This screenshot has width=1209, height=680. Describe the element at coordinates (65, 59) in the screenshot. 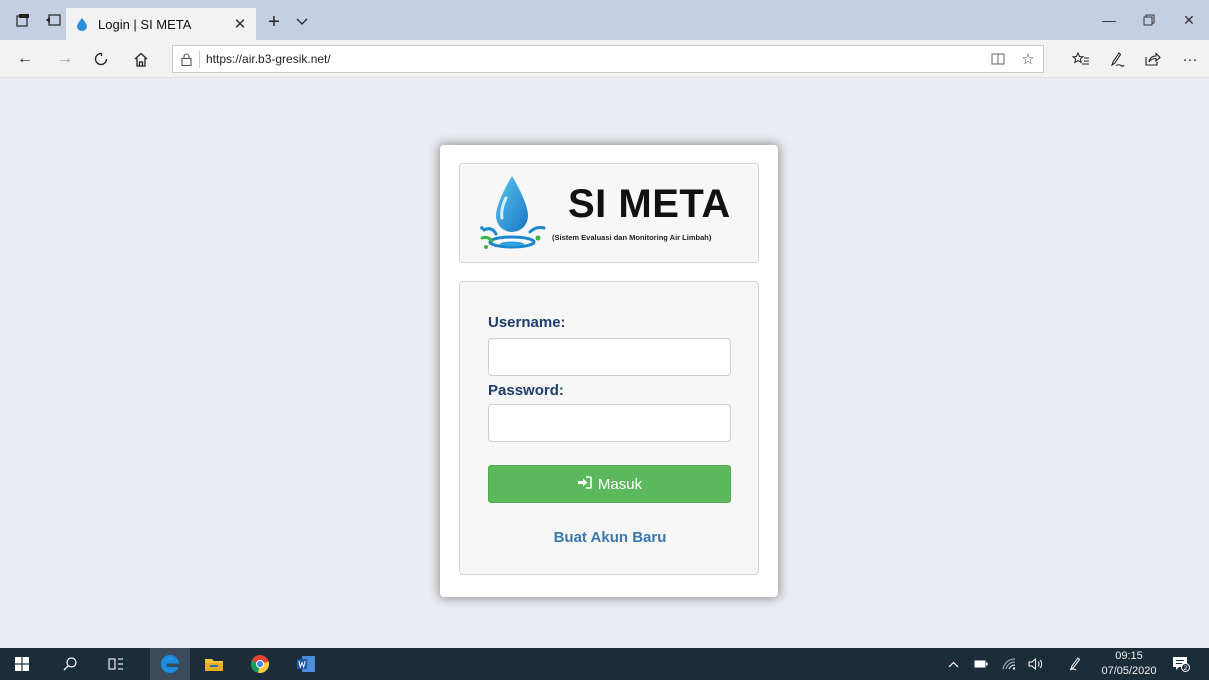

I see `forward-arrow-icon: →` at that location.